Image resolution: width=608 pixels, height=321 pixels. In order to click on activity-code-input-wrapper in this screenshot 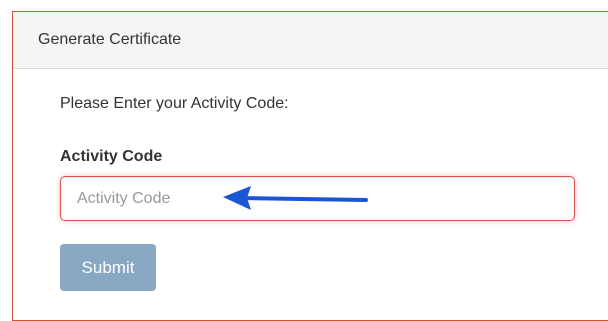, I will do `click(317, 198)`.